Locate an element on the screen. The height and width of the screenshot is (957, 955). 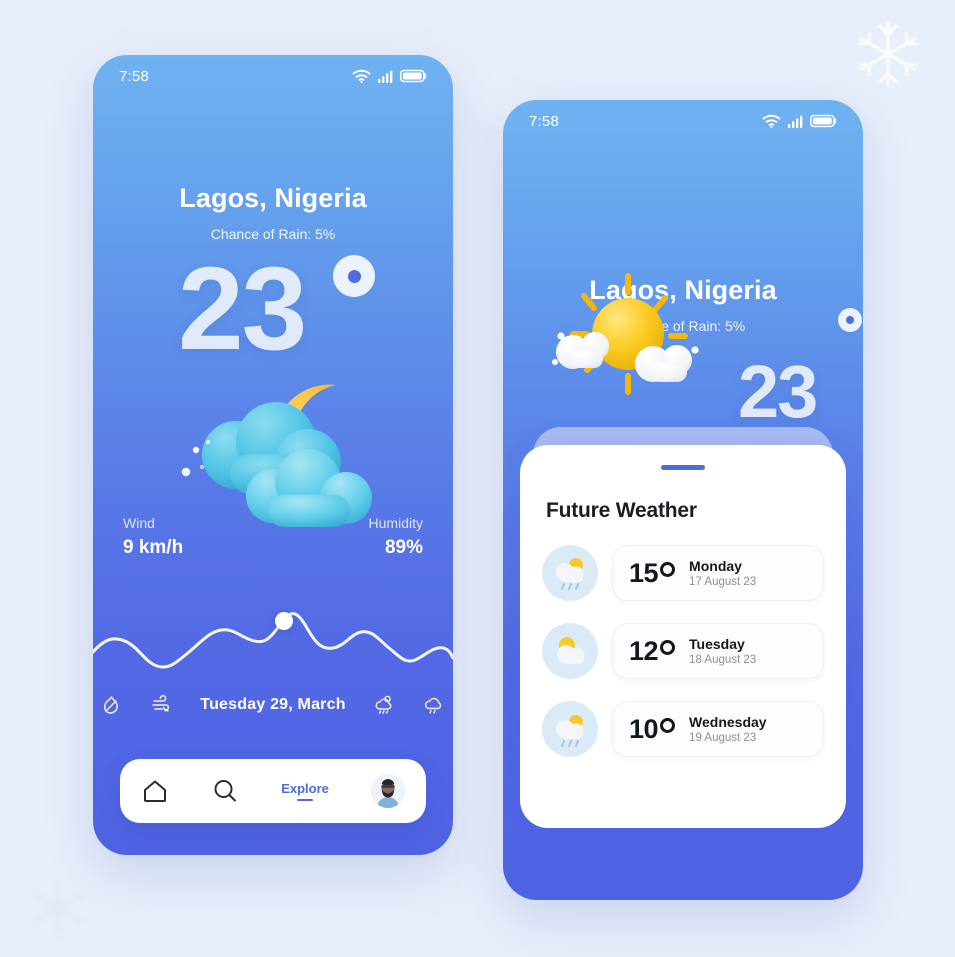
metric-label: Wind is located at coordinates (139, 523).